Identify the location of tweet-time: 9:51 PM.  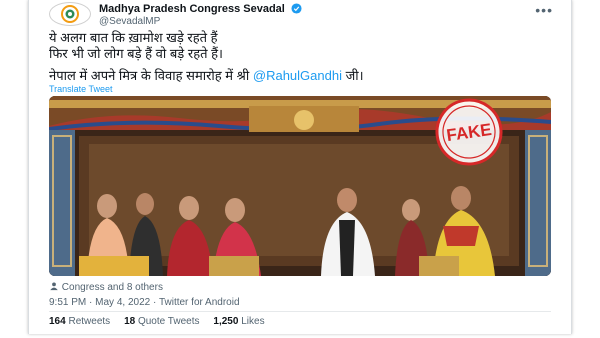
(67, 302).